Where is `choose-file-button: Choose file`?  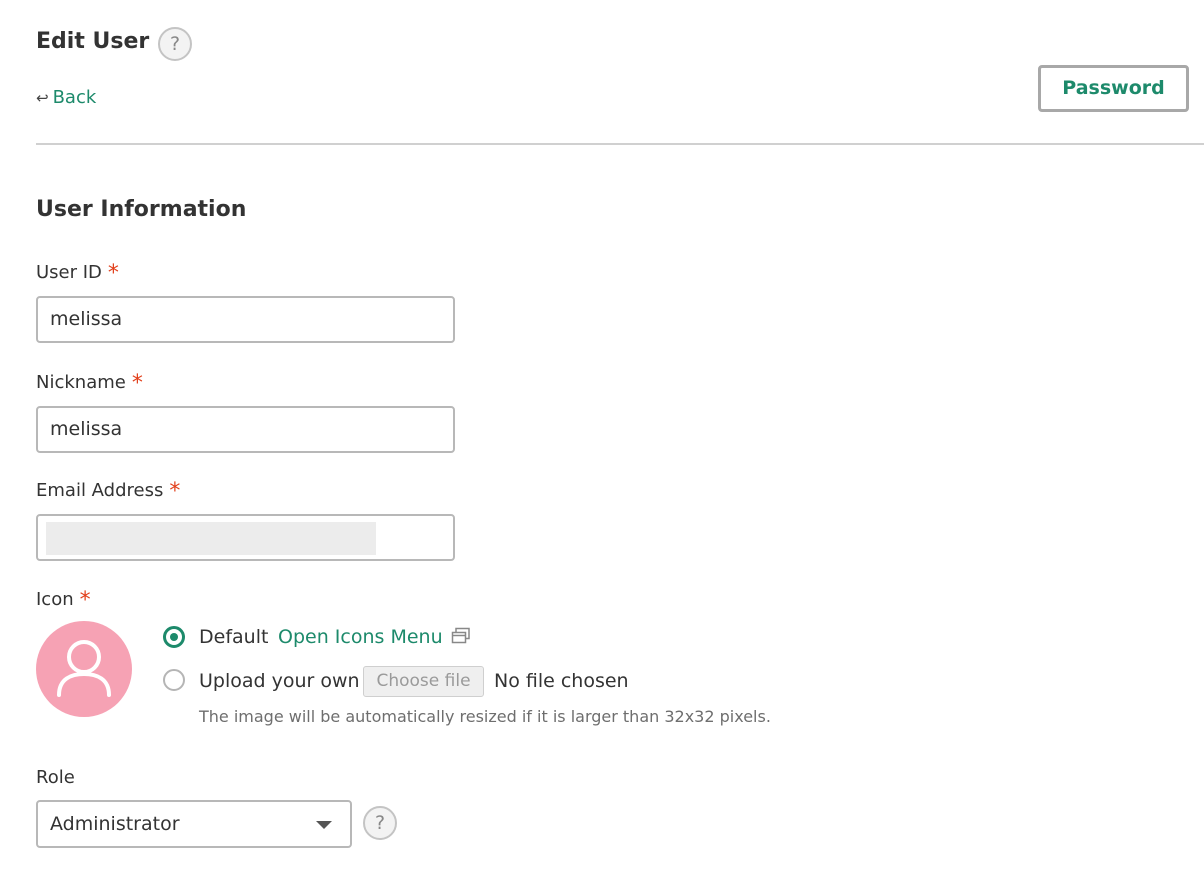
choose-file-button: Choose file is located at coordinates (423, 681).